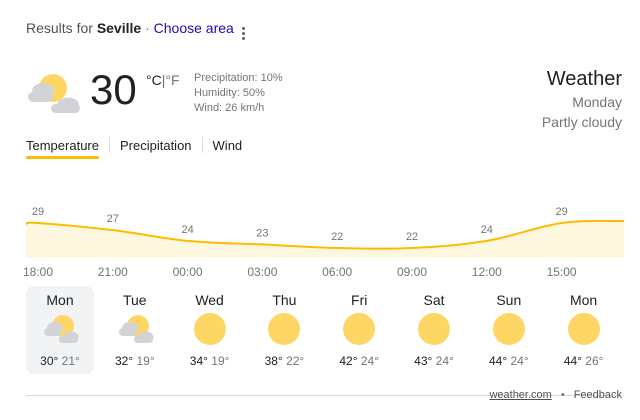 The height and width of the screenshot is (420, 640). Describe the element at coordinates (262, 233) in the screenshot. I see `chart-data-label: 23` at that location.